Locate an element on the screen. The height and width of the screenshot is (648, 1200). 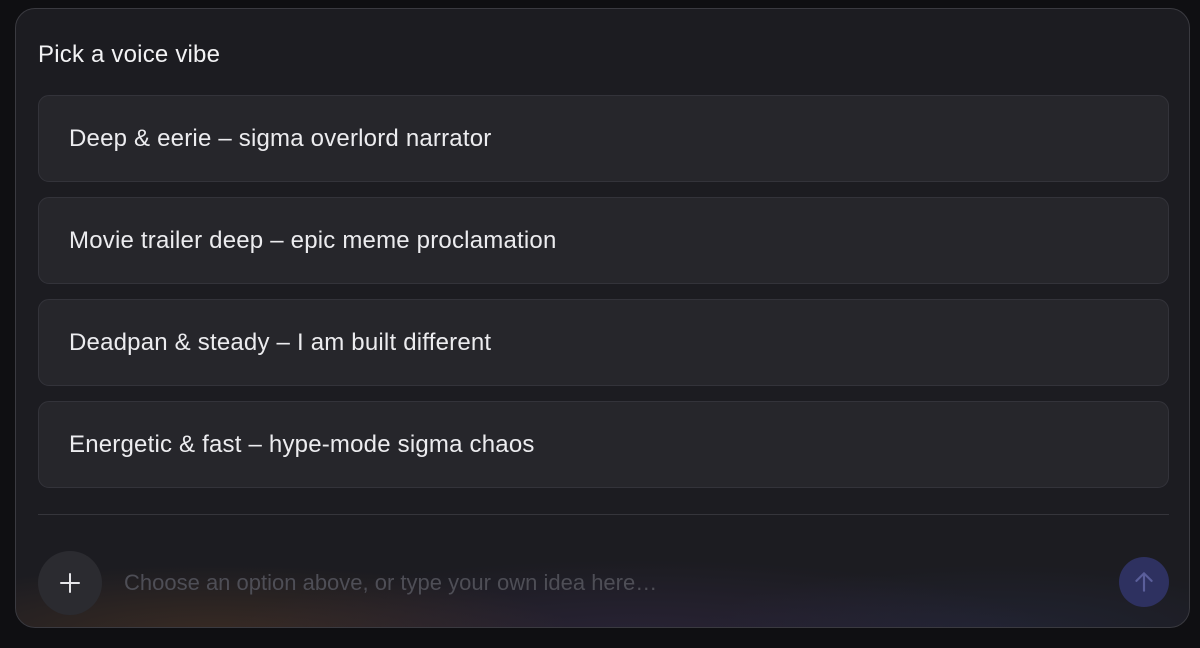
option-energetic-fast: Energetic & fast – hype-mode sigma chaos is located at coordinates (603, 444).